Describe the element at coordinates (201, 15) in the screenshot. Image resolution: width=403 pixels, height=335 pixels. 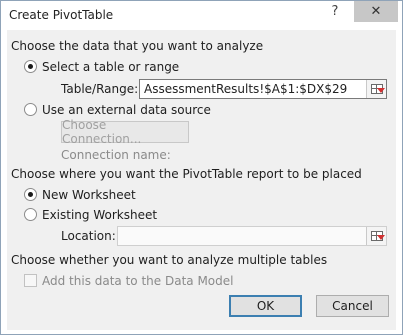
I see `title-bar: Create PivotTable ? ✕` at that location.